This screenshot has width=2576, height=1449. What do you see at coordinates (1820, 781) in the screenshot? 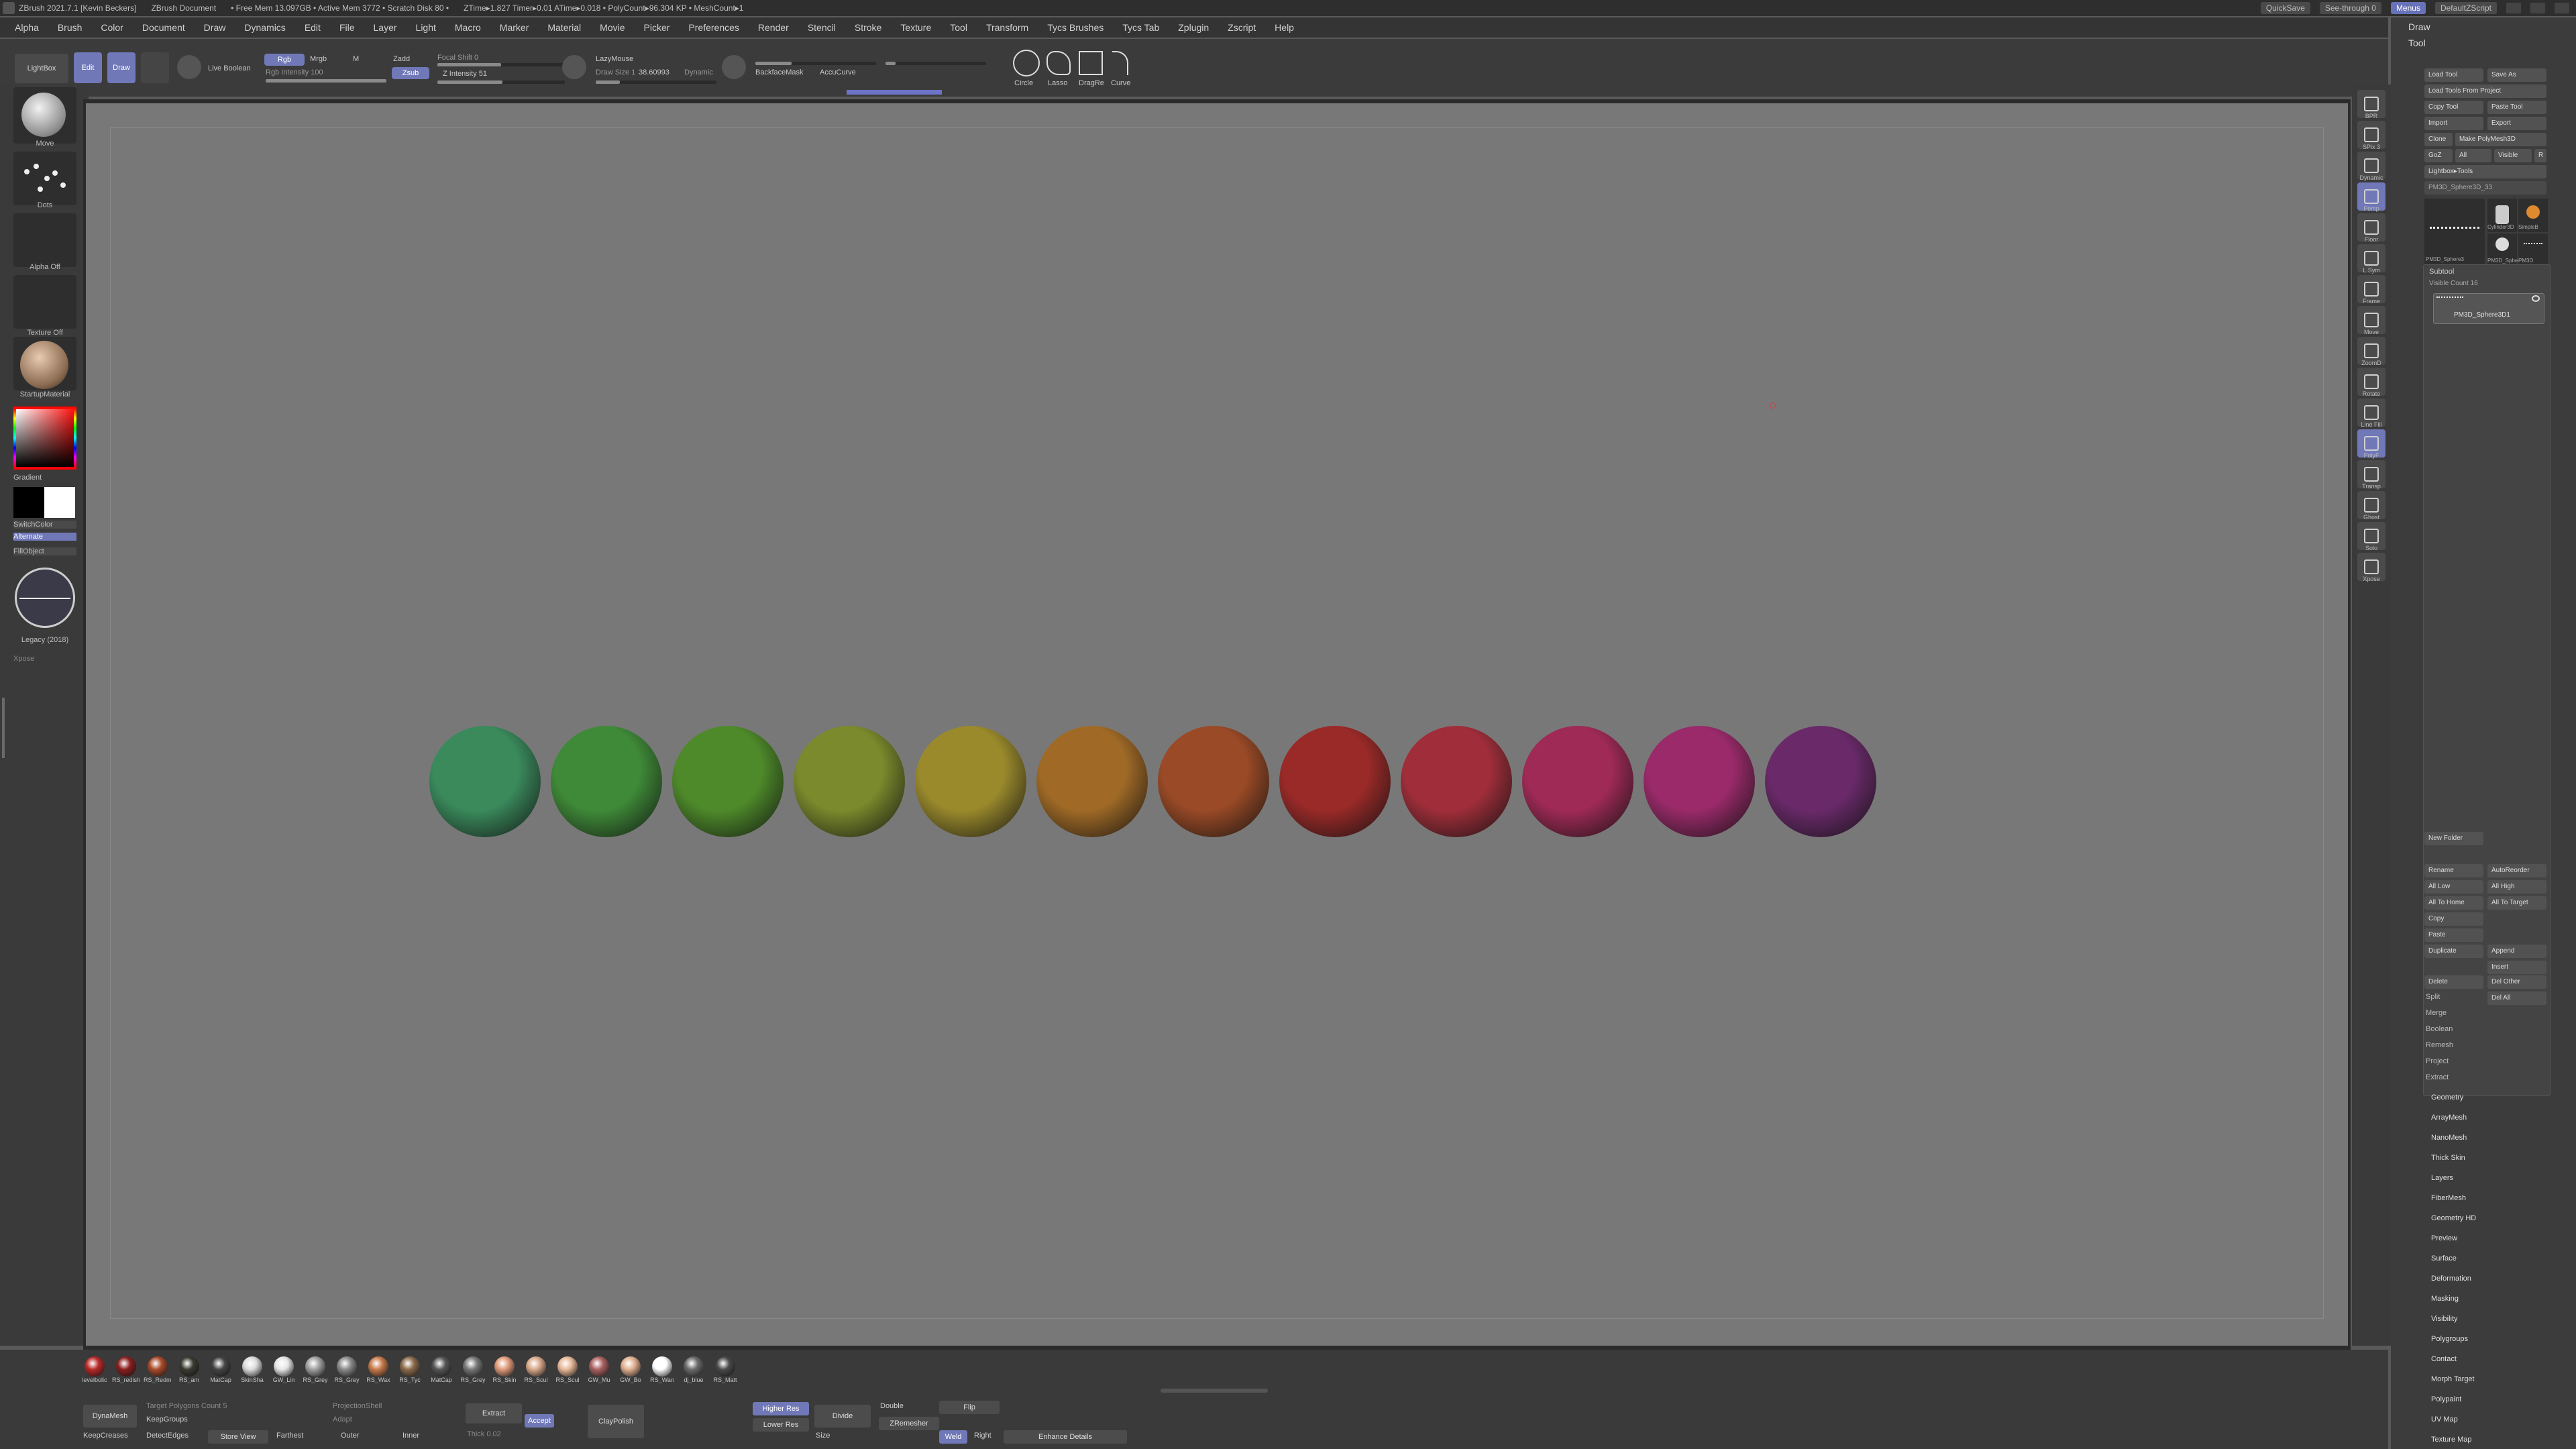
I see `sphere-purple` at bounding box center [1820, 781].